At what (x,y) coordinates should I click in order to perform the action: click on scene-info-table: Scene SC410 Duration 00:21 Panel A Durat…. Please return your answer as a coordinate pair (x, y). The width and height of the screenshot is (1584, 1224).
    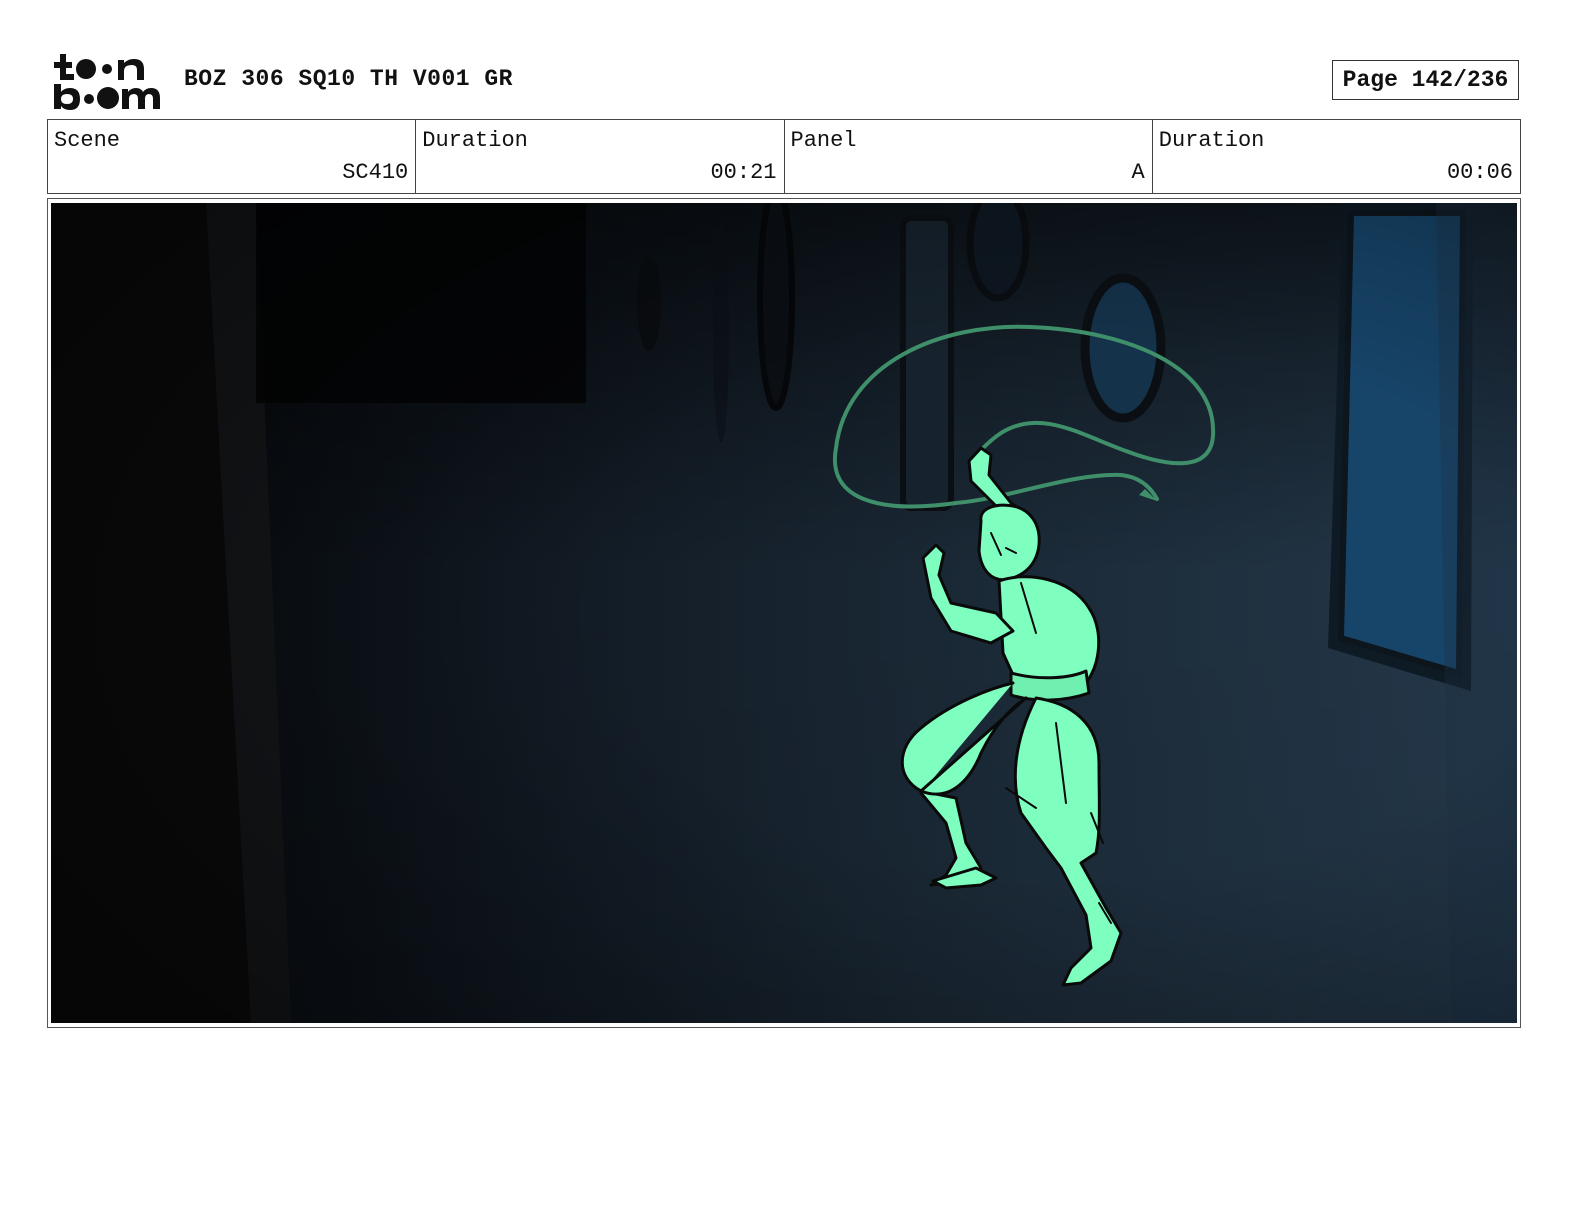
    Looking at the image, I should click on (784, 156).